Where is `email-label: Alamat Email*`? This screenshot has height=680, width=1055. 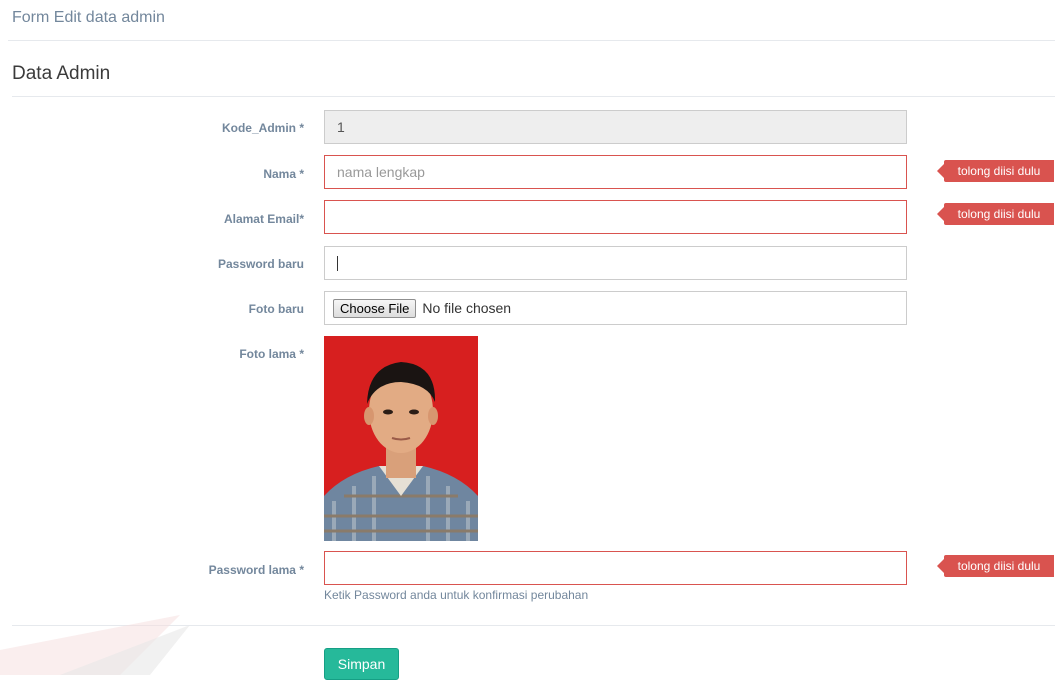
email-label: Alamat Email* is located at coordinates (263, 219).